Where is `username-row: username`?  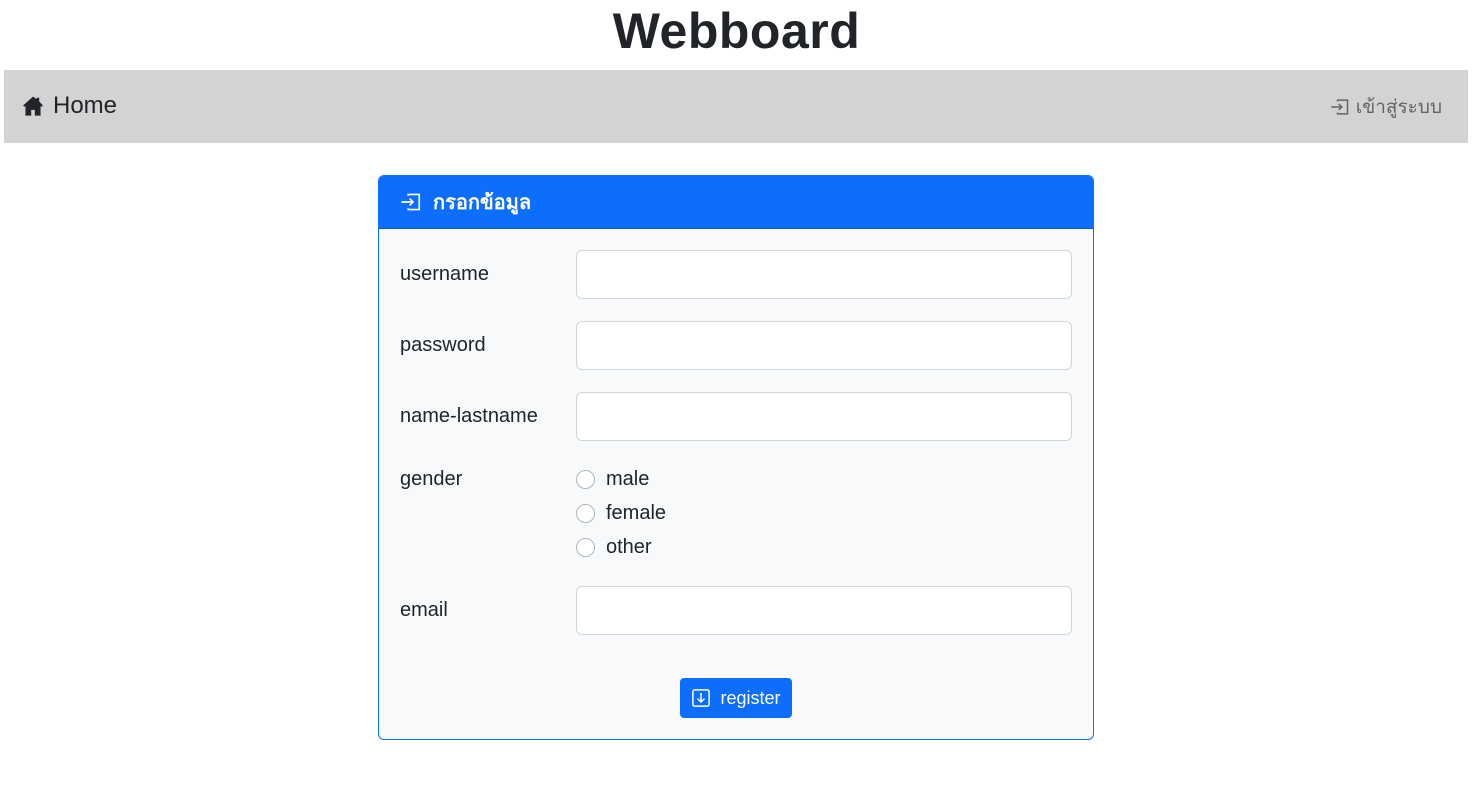
username-row: username is located at coordinates (736, 274).